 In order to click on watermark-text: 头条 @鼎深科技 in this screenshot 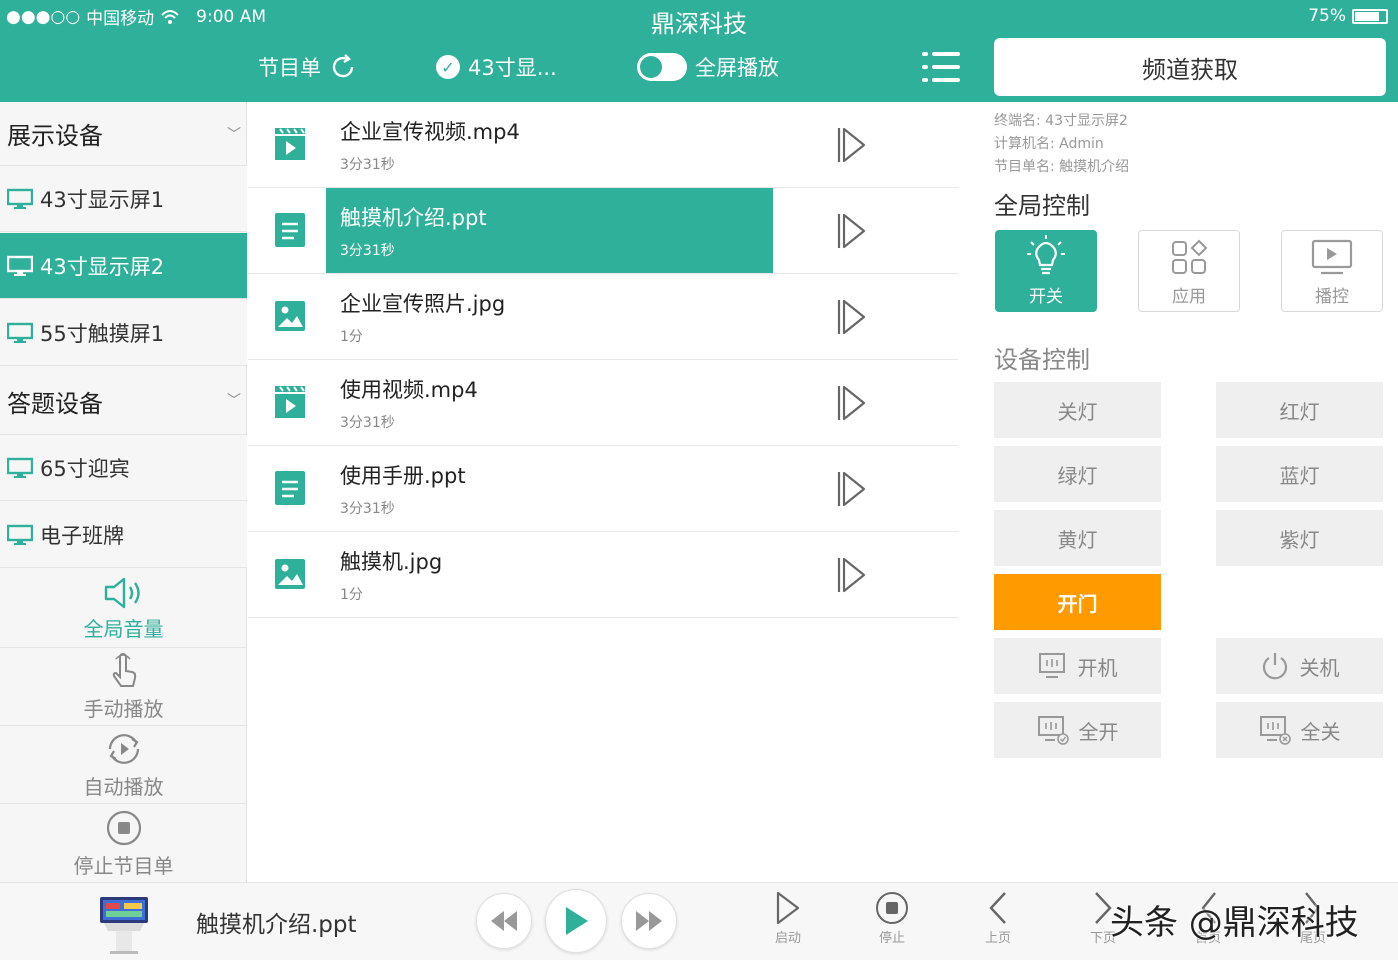, I will do `click(1234, 919)`.